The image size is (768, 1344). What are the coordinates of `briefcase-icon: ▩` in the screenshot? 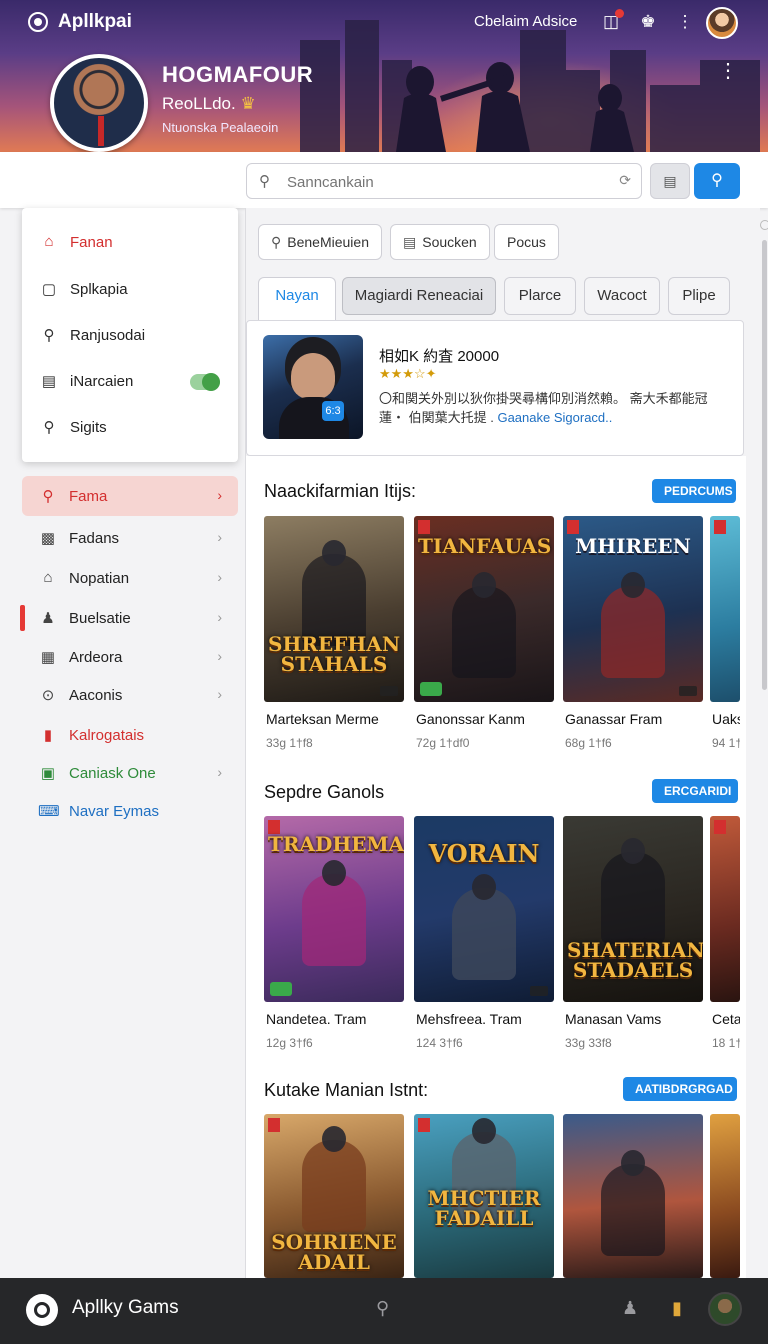 It's located at (48, 538).